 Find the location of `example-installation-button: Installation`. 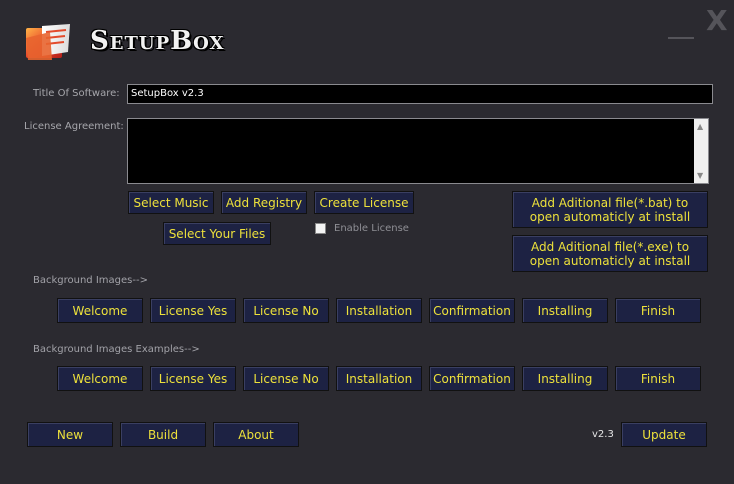

example-installation-button: Installation is located at coordinates (379, 378).